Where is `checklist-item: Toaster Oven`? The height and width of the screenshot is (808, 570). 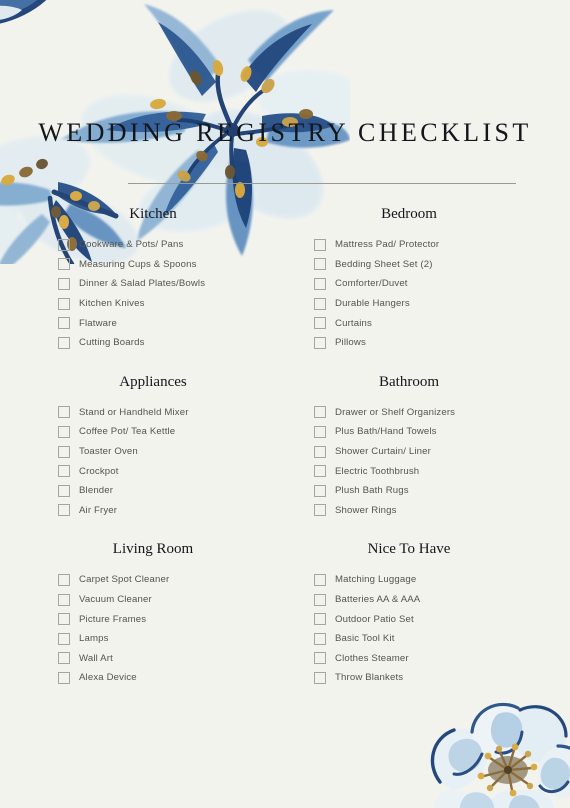 checklist-item: Toaster Oven is located at coordinates (171, 452).